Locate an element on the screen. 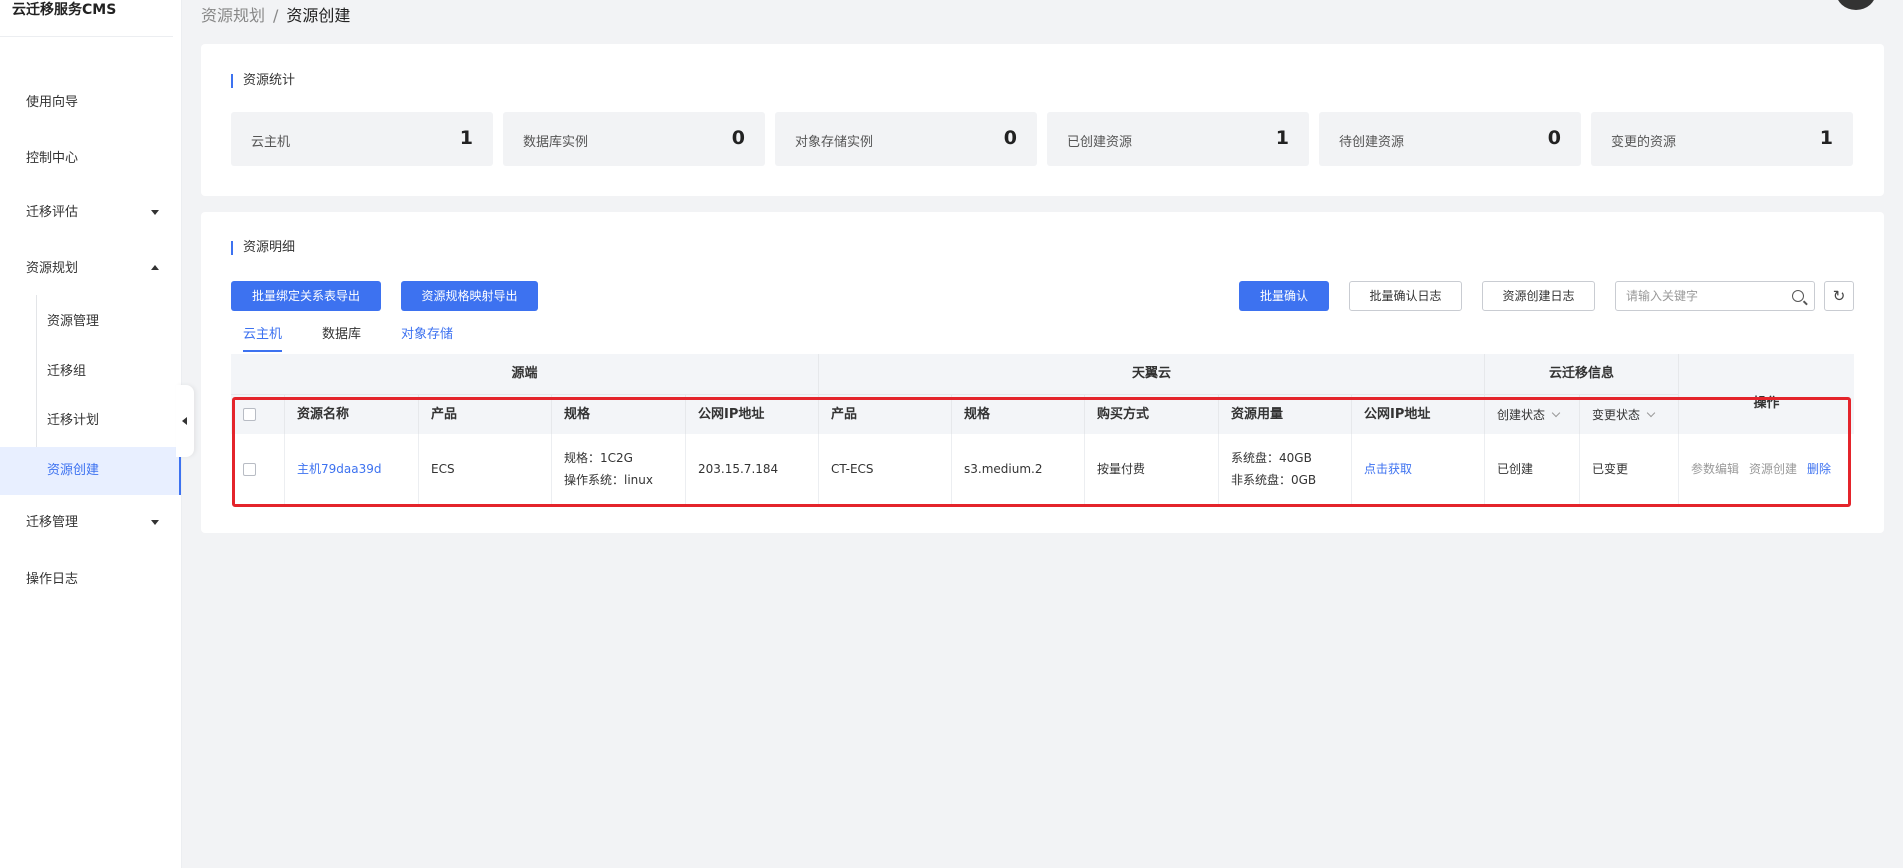  batch-confirm-button: 批量确认 is located at coordinates (1284, 296).